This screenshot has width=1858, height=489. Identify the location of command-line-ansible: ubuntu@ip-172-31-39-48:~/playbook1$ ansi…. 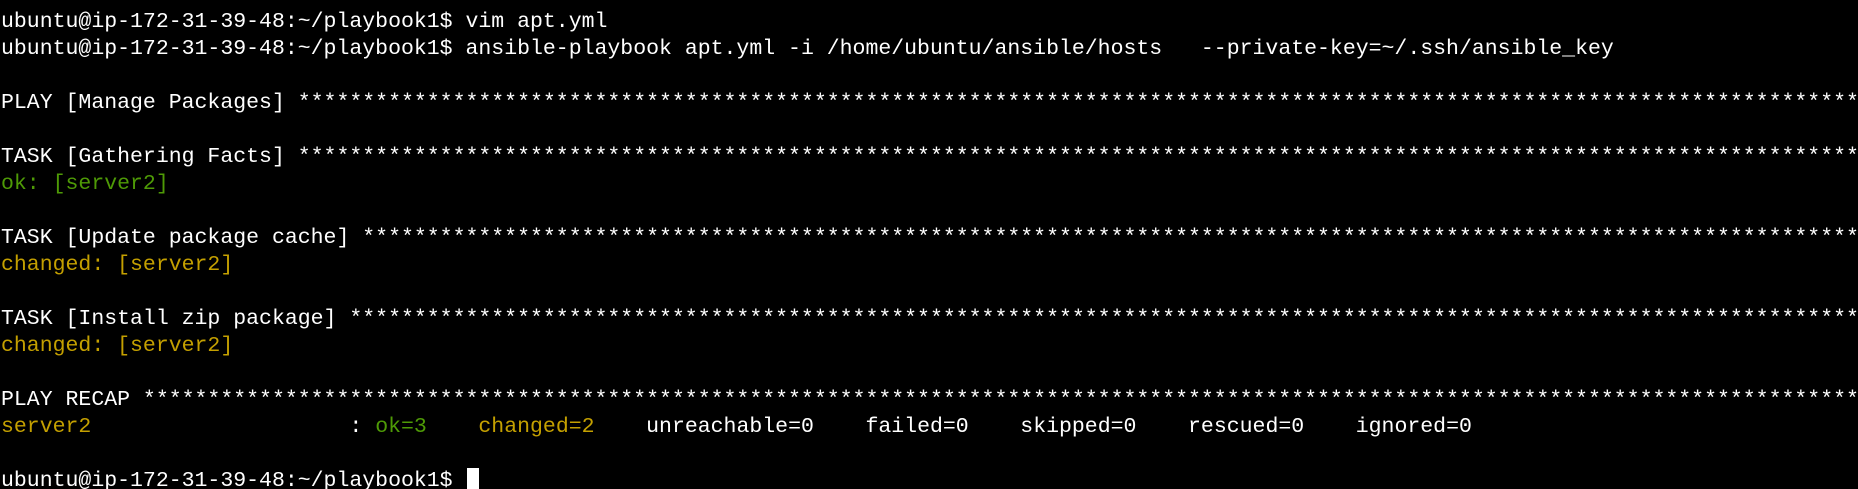
(929, 49).